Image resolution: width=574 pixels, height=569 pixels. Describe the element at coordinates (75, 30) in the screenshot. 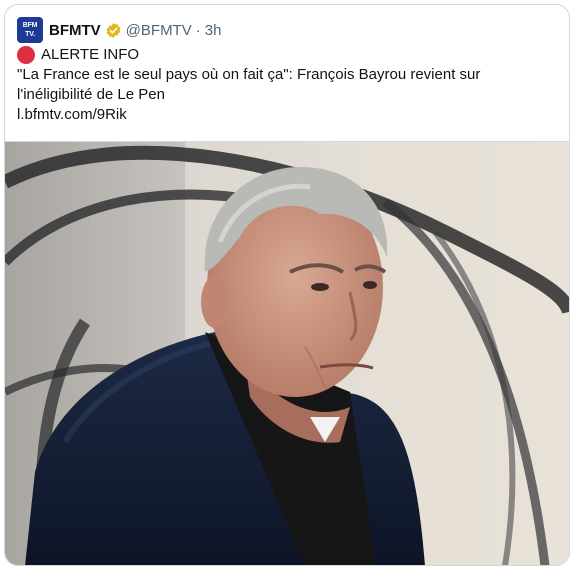

I see `display-name: BFMTV` at that location.